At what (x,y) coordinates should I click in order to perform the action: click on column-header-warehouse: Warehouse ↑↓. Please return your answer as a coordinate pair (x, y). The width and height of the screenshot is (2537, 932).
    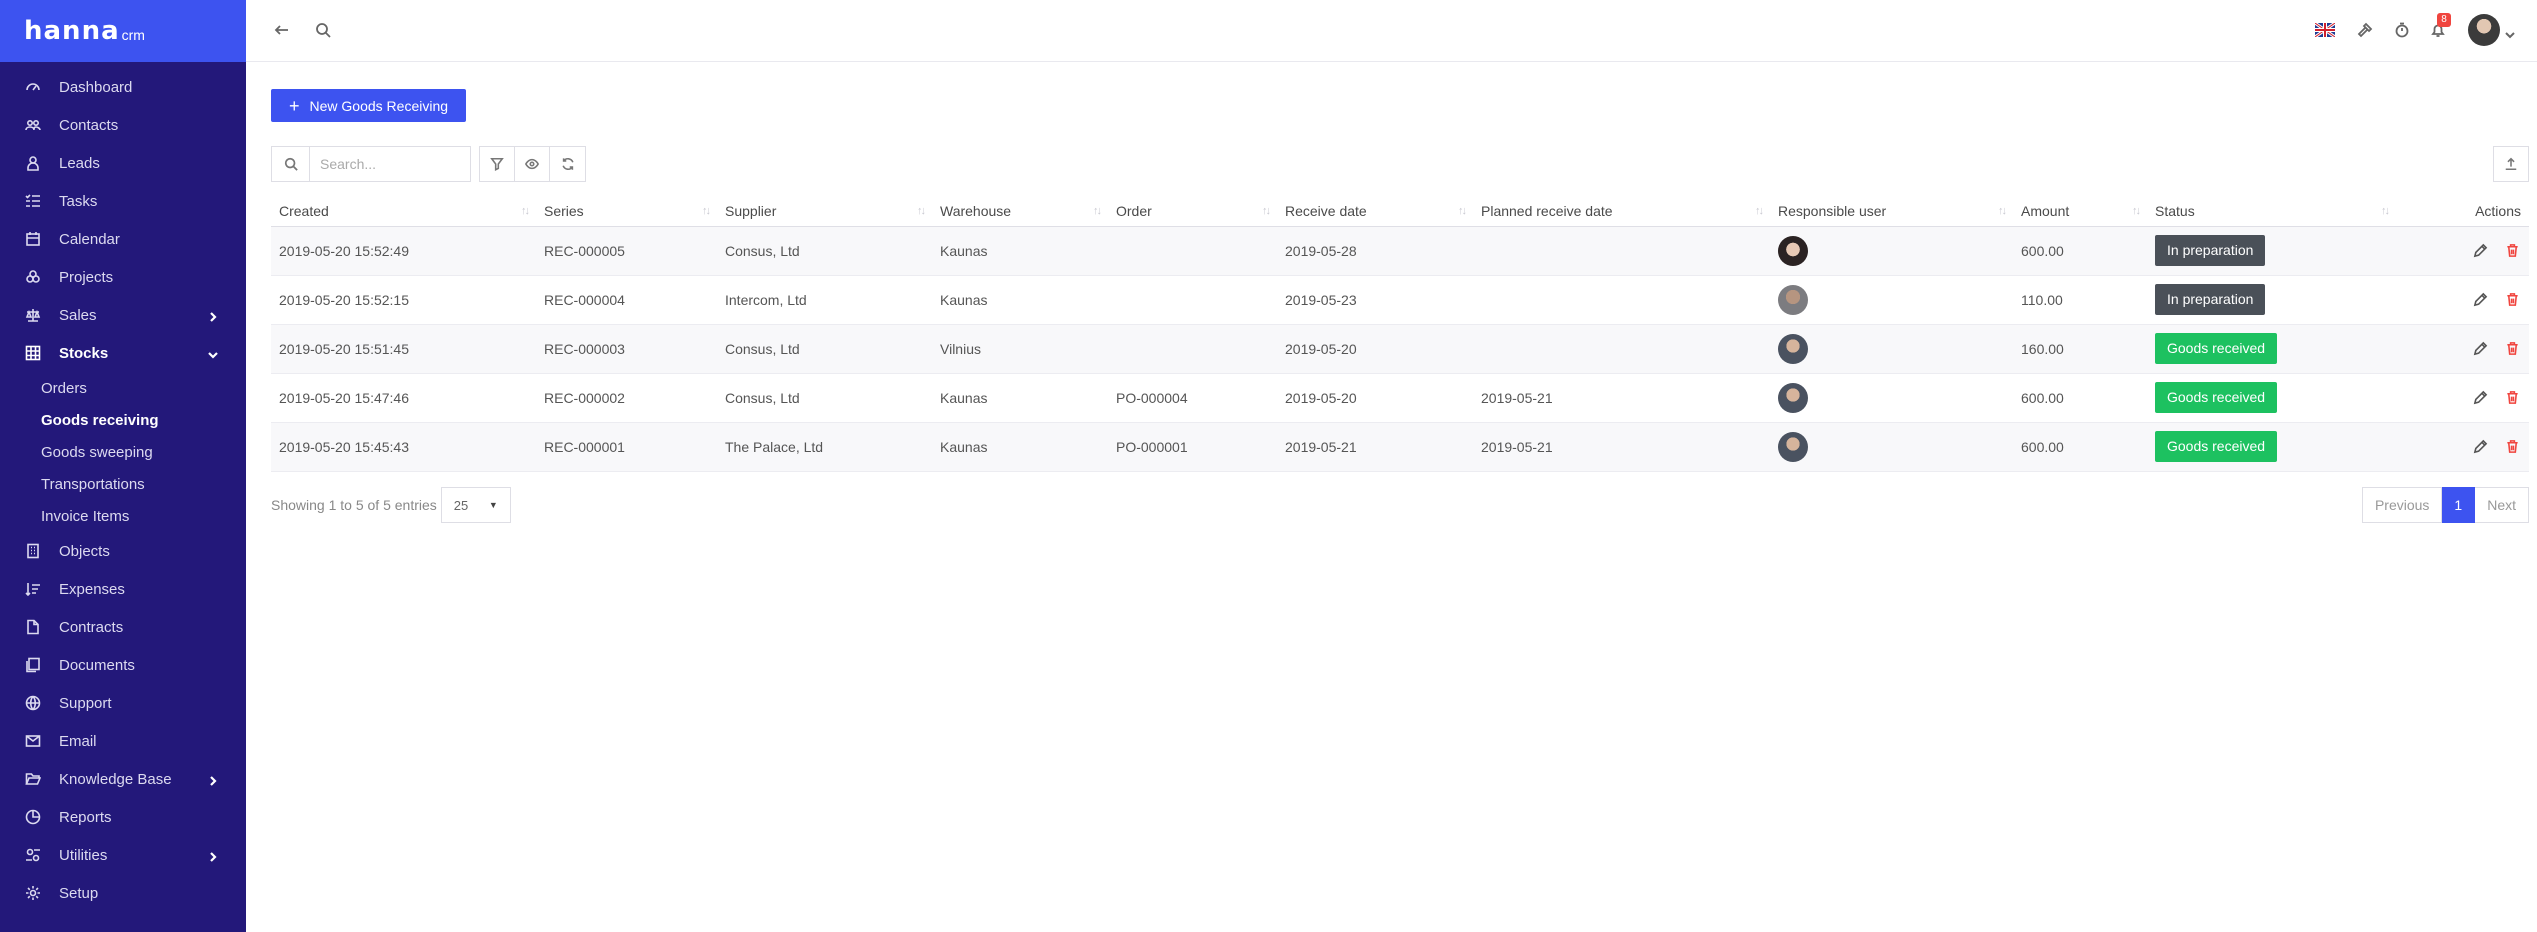
    Looking at the image, I should click on (1020, 211).